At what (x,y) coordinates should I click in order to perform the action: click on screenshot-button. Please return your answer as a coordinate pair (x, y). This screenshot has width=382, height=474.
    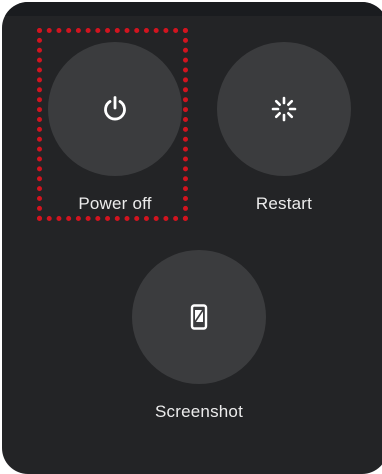
    Looking at the image, I should click on (199, 317).